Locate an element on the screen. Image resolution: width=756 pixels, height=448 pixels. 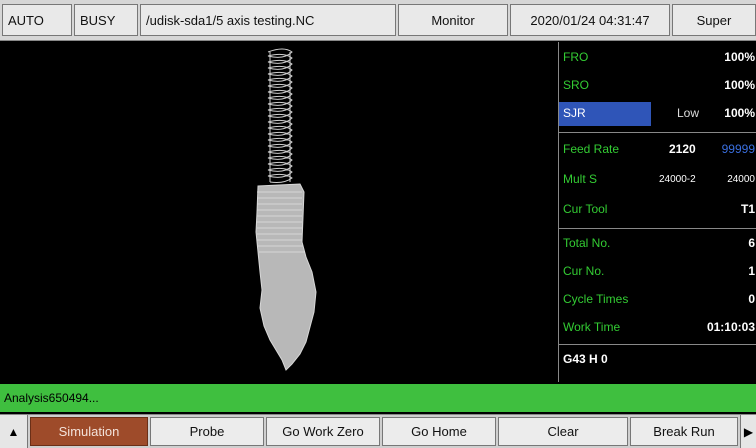
mult-s-set: 24000 is located at coordinates (741, 179).